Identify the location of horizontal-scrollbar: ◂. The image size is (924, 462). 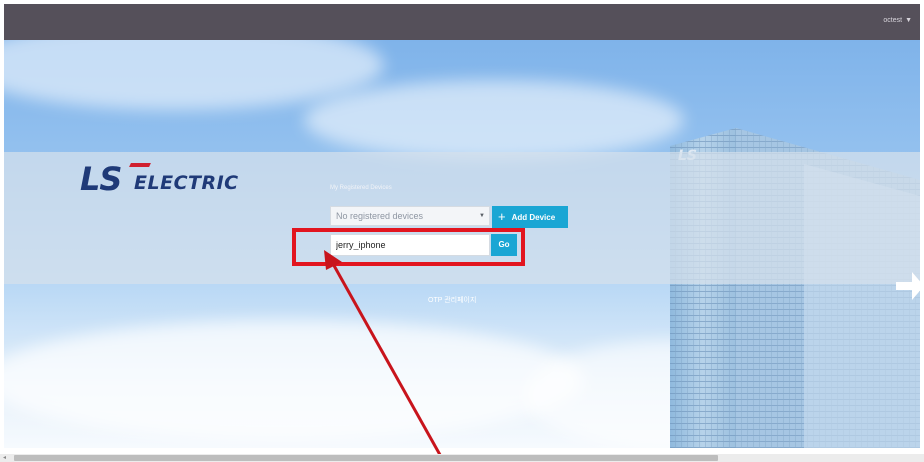
(462, 458).